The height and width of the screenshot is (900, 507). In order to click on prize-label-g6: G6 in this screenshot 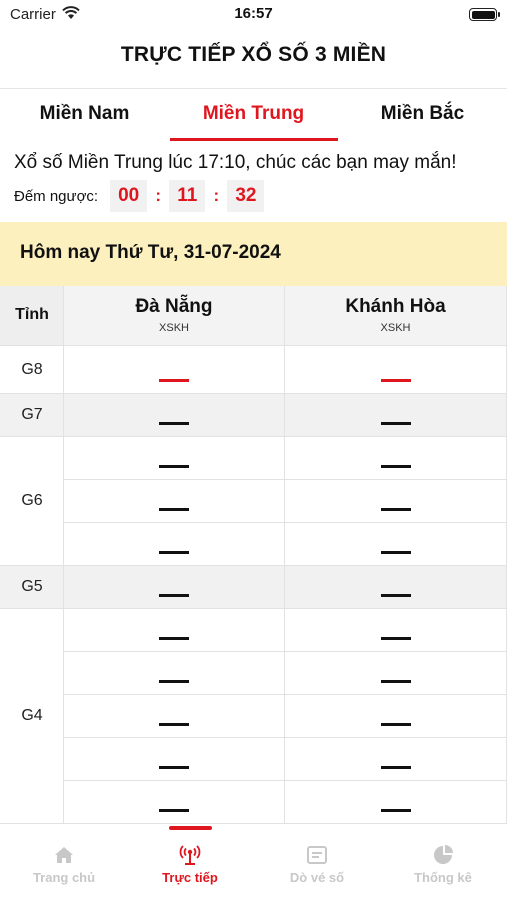, I will do `click(32, 501)`.